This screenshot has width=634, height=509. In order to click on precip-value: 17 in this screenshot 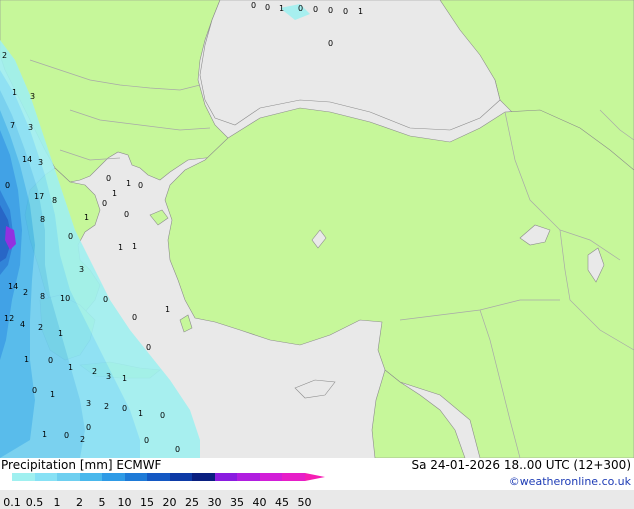, I will do `click(39, 196)`.